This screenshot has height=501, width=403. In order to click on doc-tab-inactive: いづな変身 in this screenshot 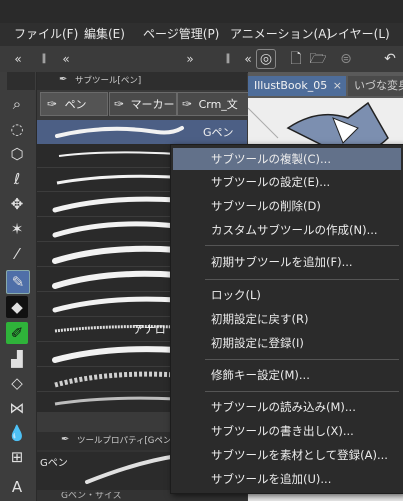, I will do `click(375, 86)`.